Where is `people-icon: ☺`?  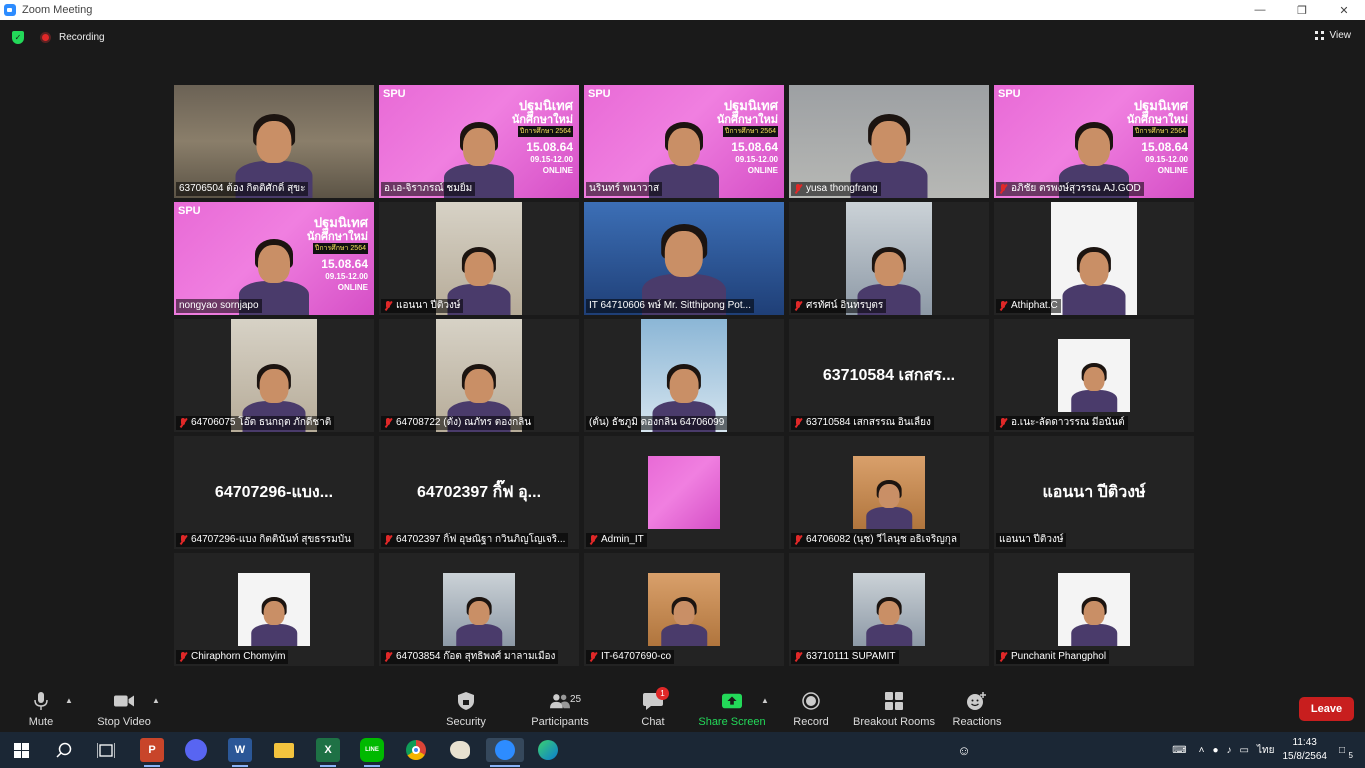
people-icon: ☺ is located at coordinates (964, 750).